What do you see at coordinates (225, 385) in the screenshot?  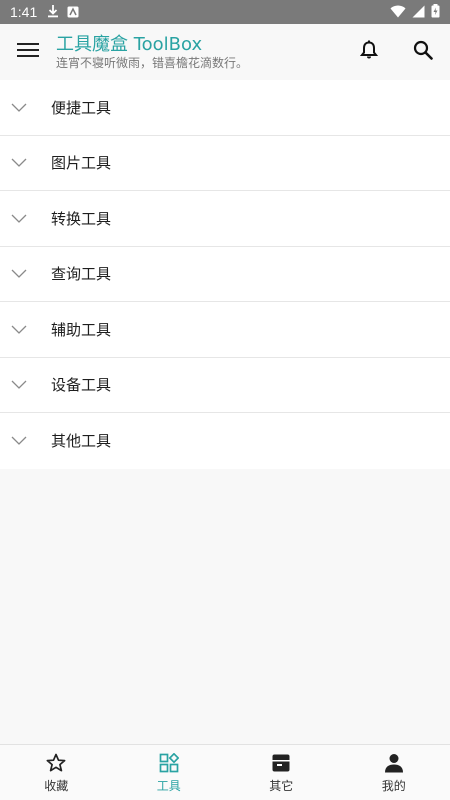 I see `category-item-device: 设备工具` at bounding box center [225, 385].